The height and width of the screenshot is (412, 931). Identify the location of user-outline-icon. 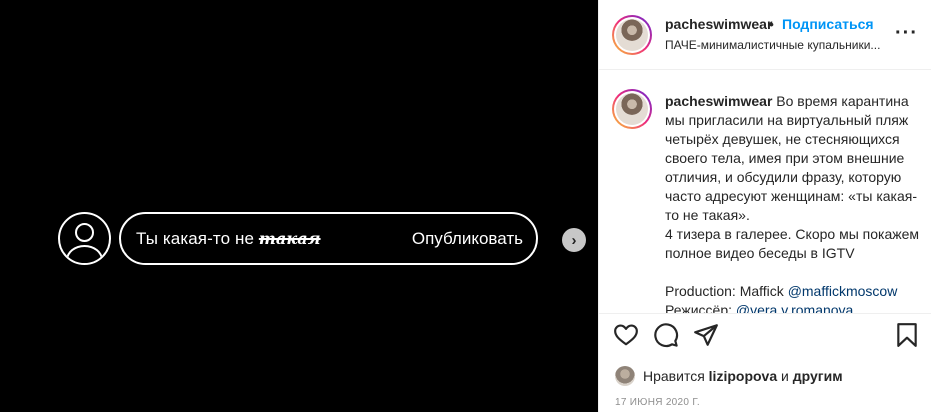
(84, 238).